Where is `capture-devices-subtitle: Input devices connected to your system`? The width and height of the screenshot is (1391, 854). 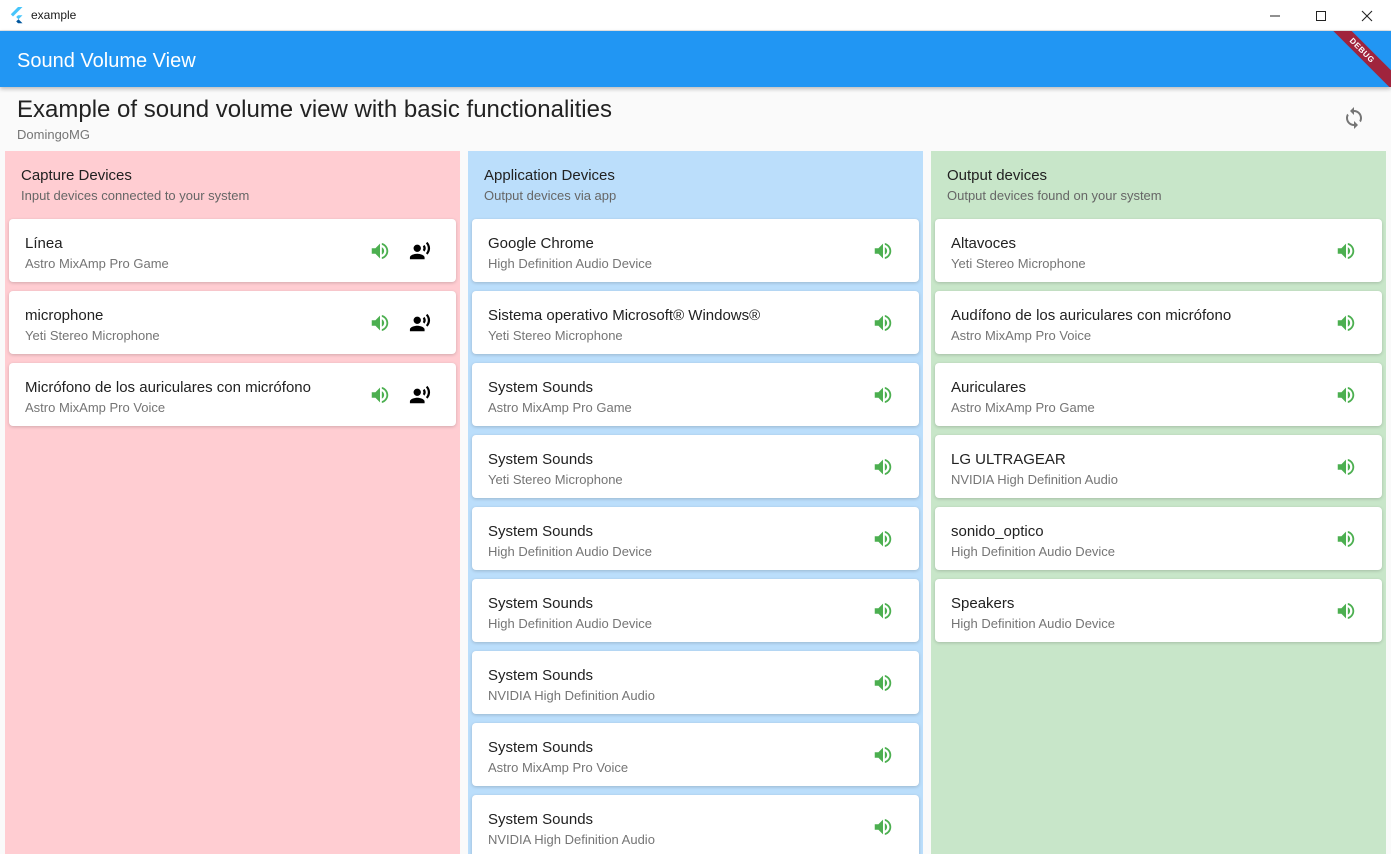
capture-devices-subtitle: Input devices connected to your system is located at coordinates (135, 195).